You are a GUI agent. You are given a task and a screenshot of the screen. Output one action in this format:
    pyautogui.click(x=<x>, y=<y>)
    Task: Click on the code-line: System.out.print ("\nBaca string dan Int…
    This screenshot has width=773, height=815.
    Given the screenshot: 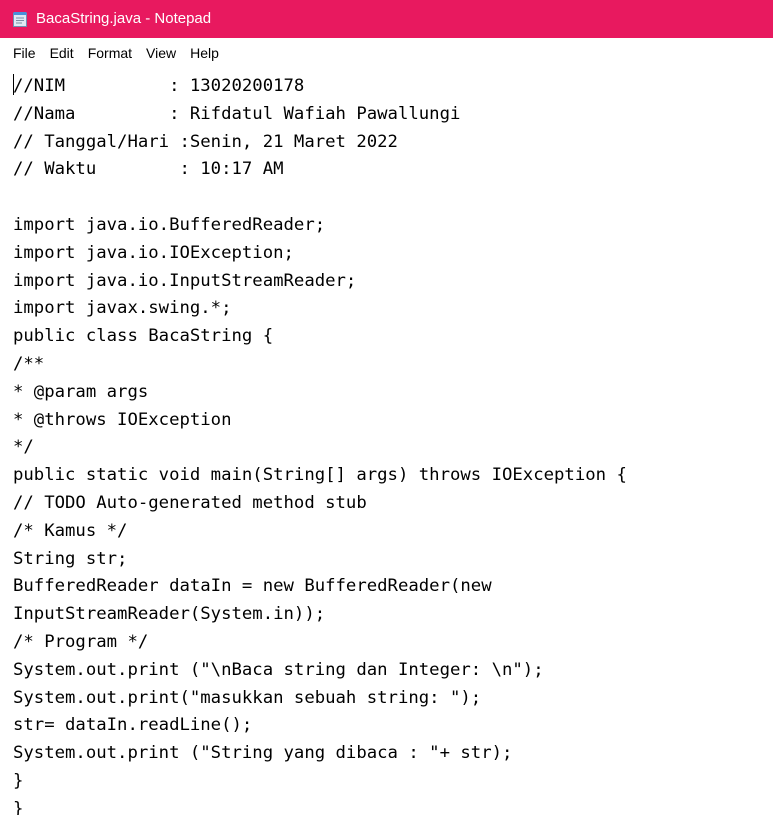 What is the action you would take?
    pyautogui.click(x=278, y=669)
    